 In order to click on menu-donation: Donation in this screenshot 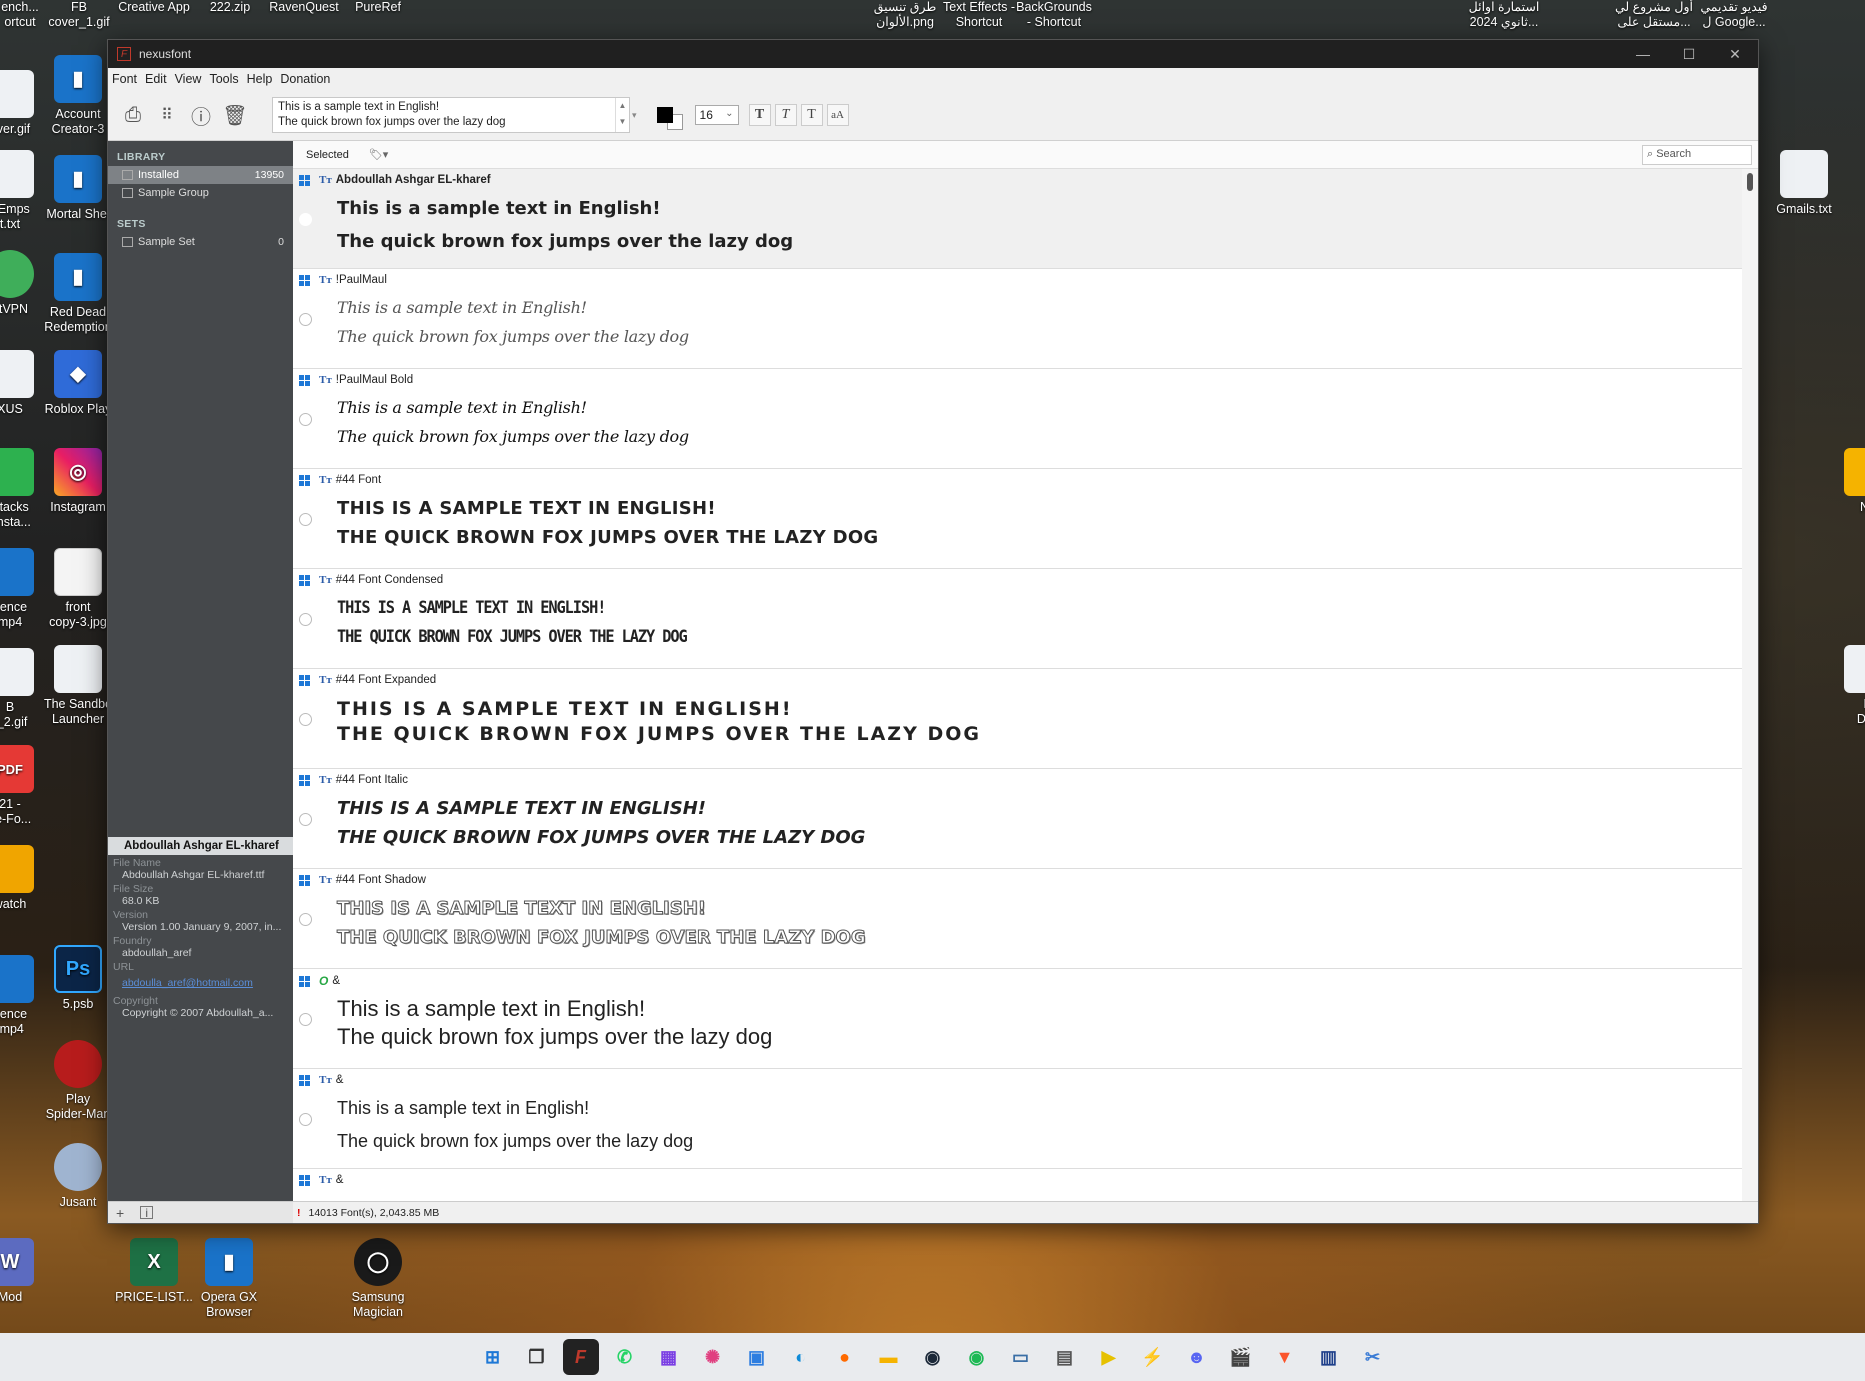, I will do `click(308, 79)`.